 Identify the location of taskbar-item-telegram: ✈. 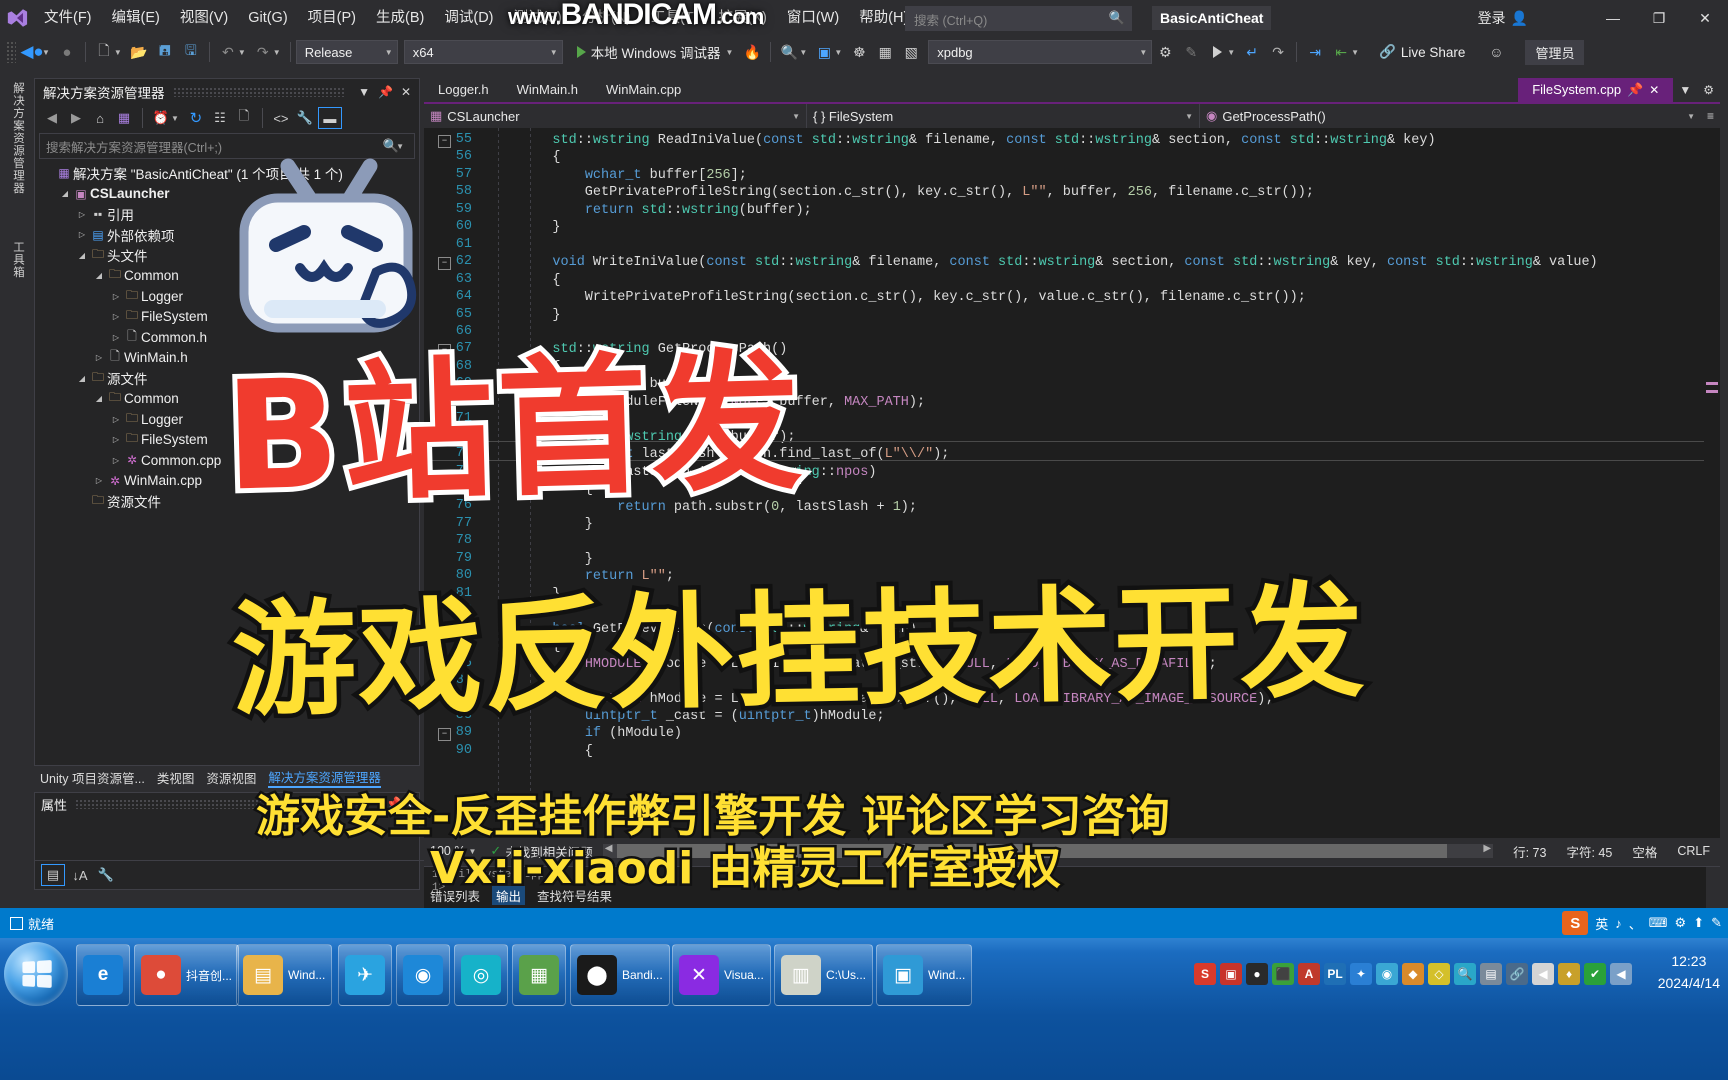
(365, 975).